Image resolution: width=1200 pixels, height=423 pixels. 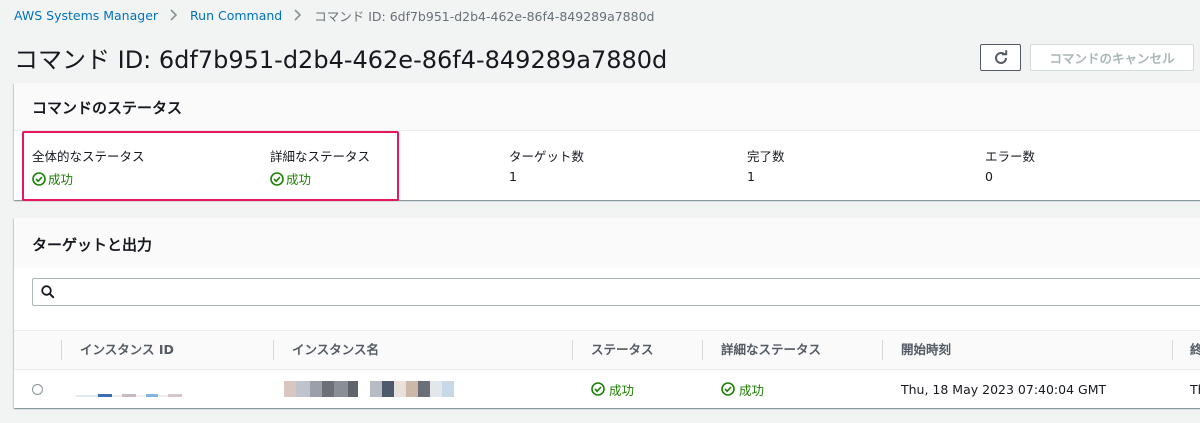 I want to click on redacted-instance-name, so click(x=369, y=389).